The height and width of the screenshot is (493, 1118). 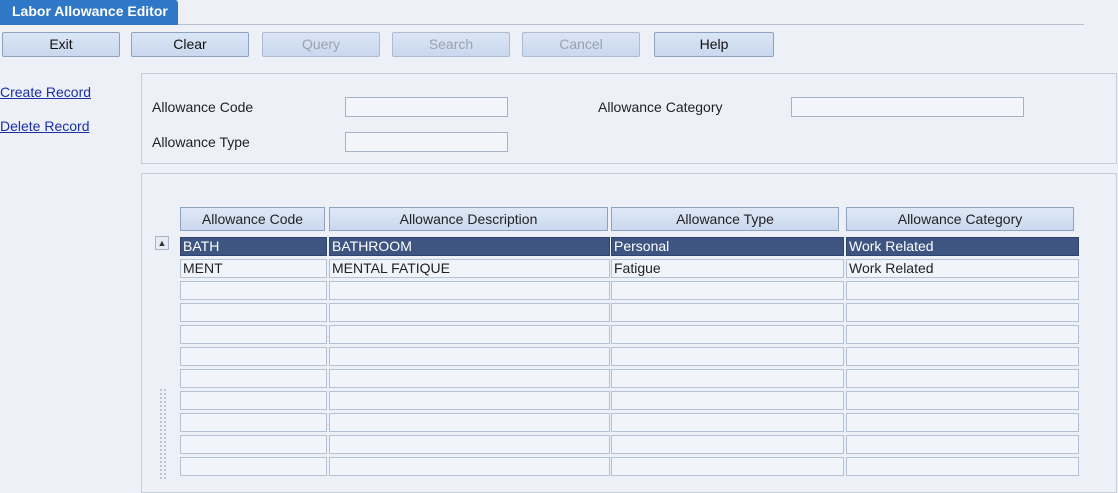 What do you see at coordinates (162, 243) in the screenshot?
I see `scroll-up-arrow-icon: ▲` at bounding box center [162, 243].